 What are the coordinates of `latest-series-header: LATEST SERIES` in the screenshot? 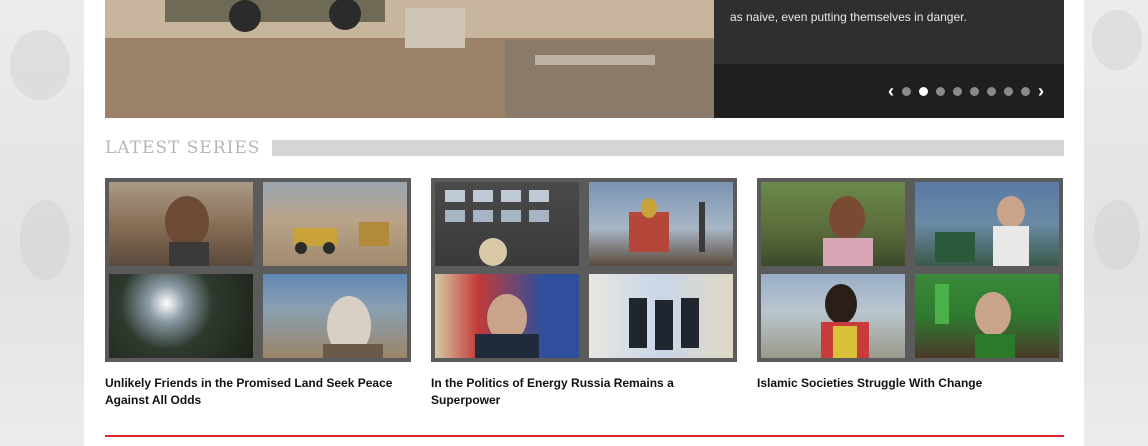 It's located at (584, 148).